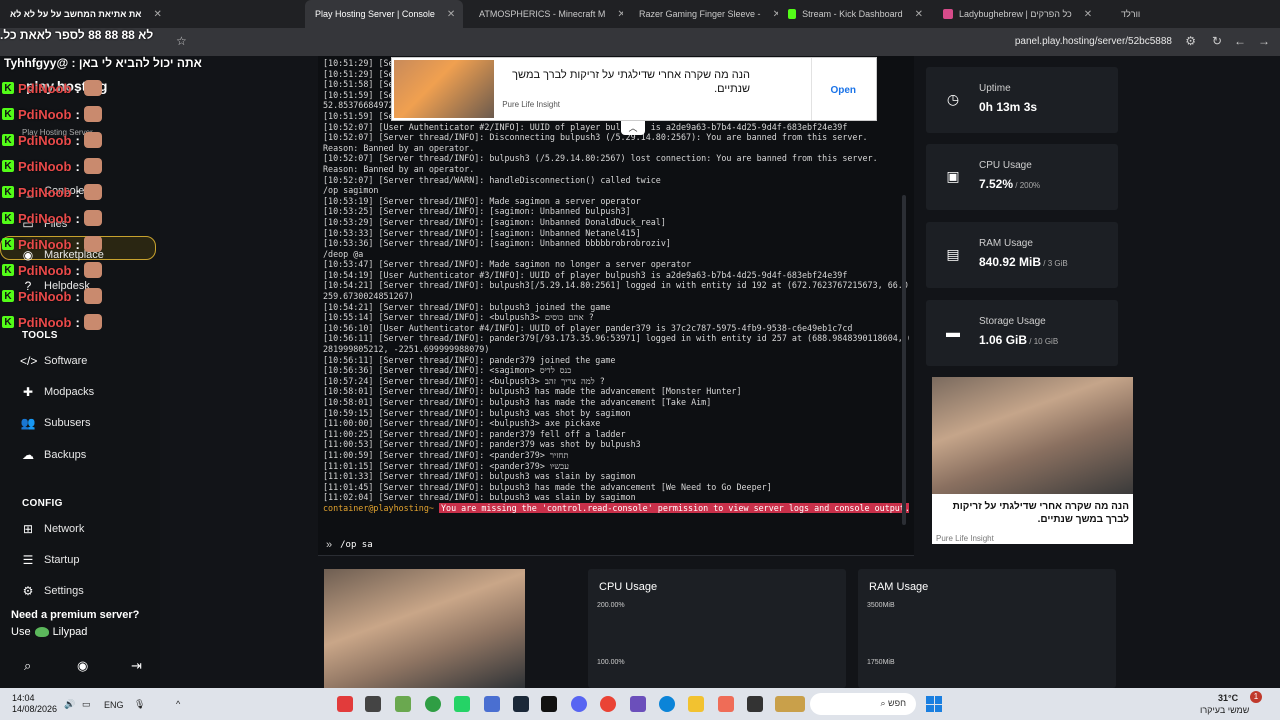 This screenshot has width=1280, height=720. I want to click on premium-prompt: Need a premium server?, so click(75, 615).